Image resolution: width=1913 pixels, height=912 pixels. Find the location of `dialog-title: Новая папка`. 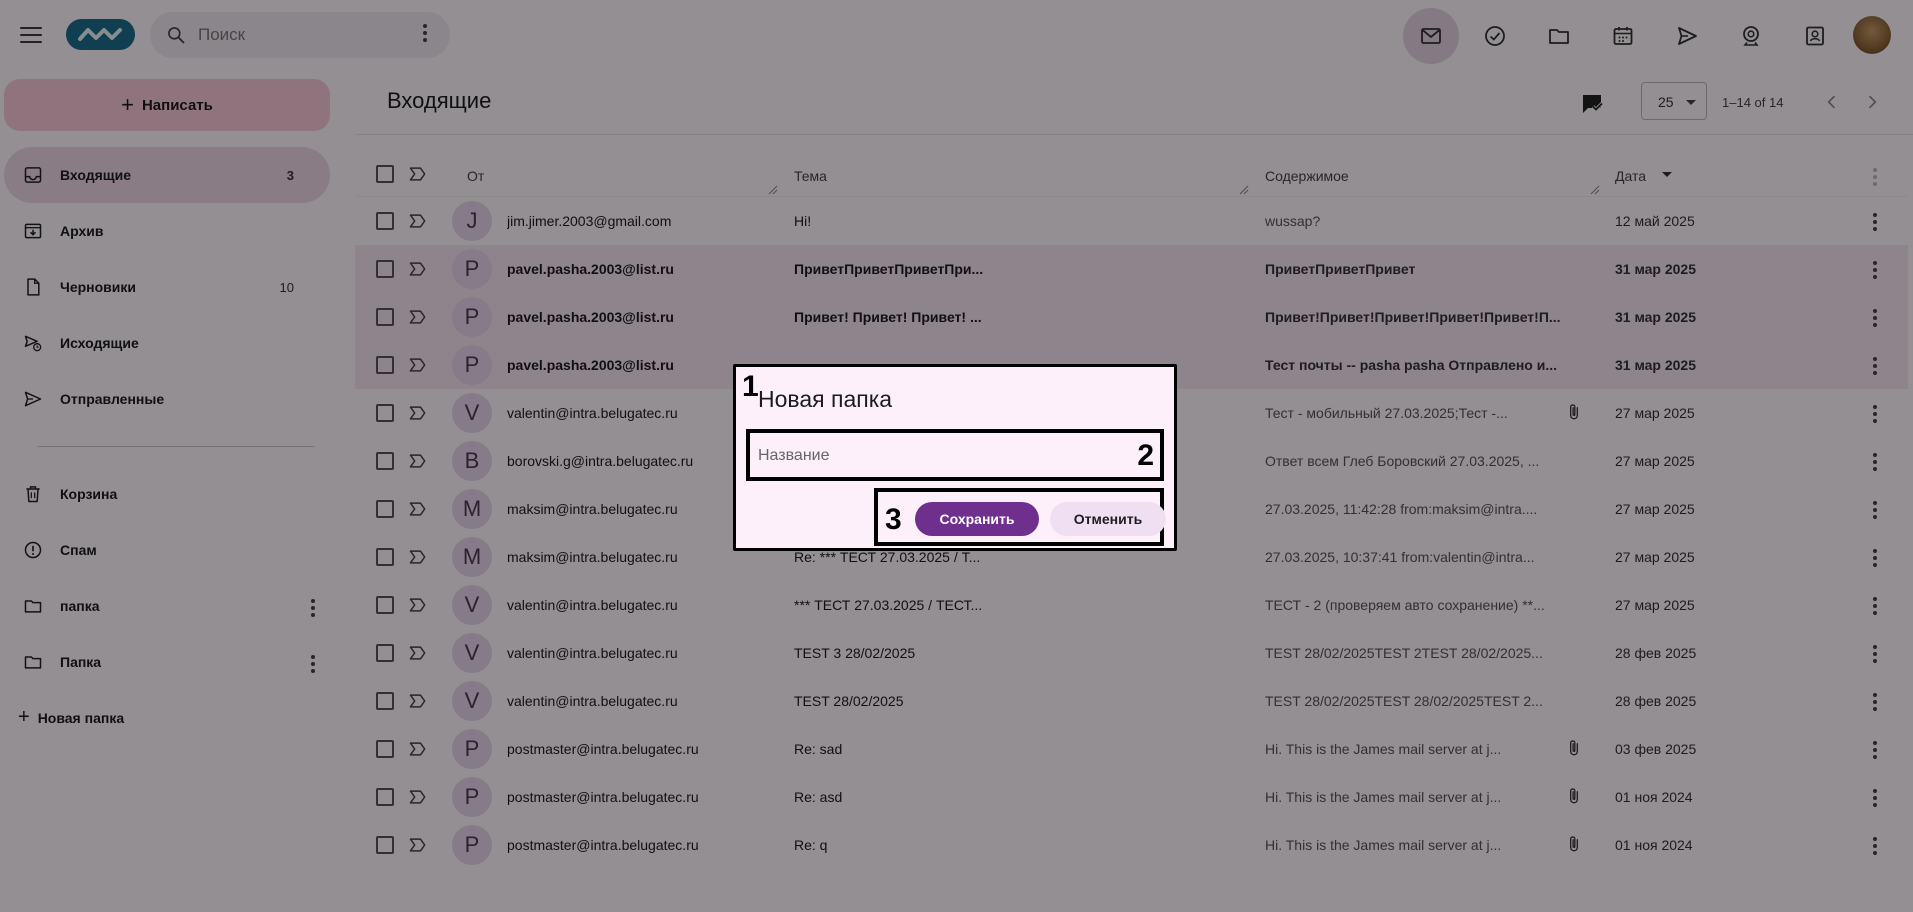

dialog-title: Новая папка is located at coordinates (825, 399).